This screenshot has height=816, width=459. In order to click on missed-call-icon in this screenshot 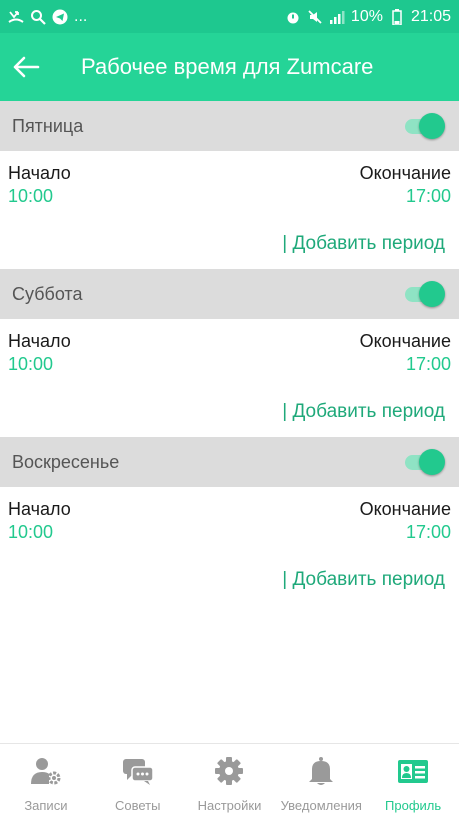, I will do `click(16, 17)`.